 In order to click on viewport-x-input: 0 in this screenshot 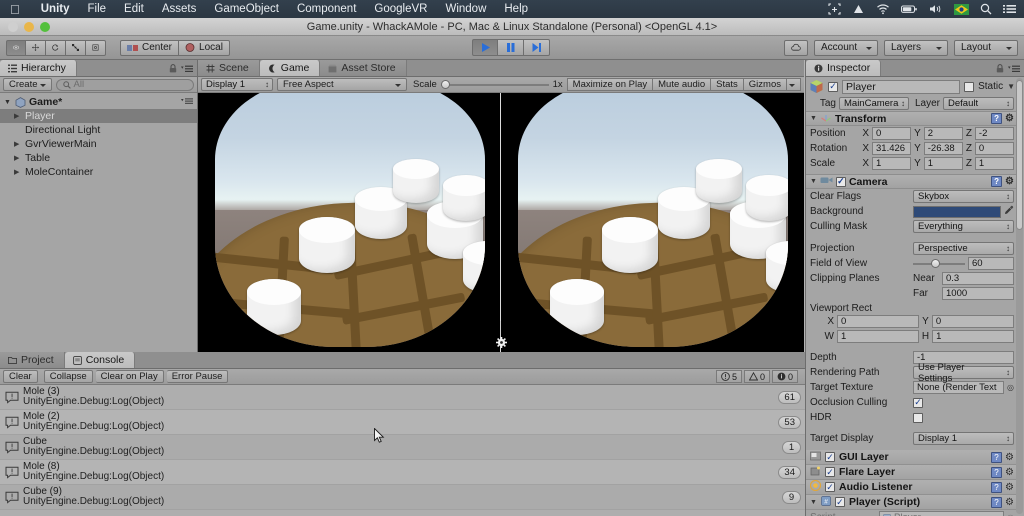, I will do `click(878, 321)`.